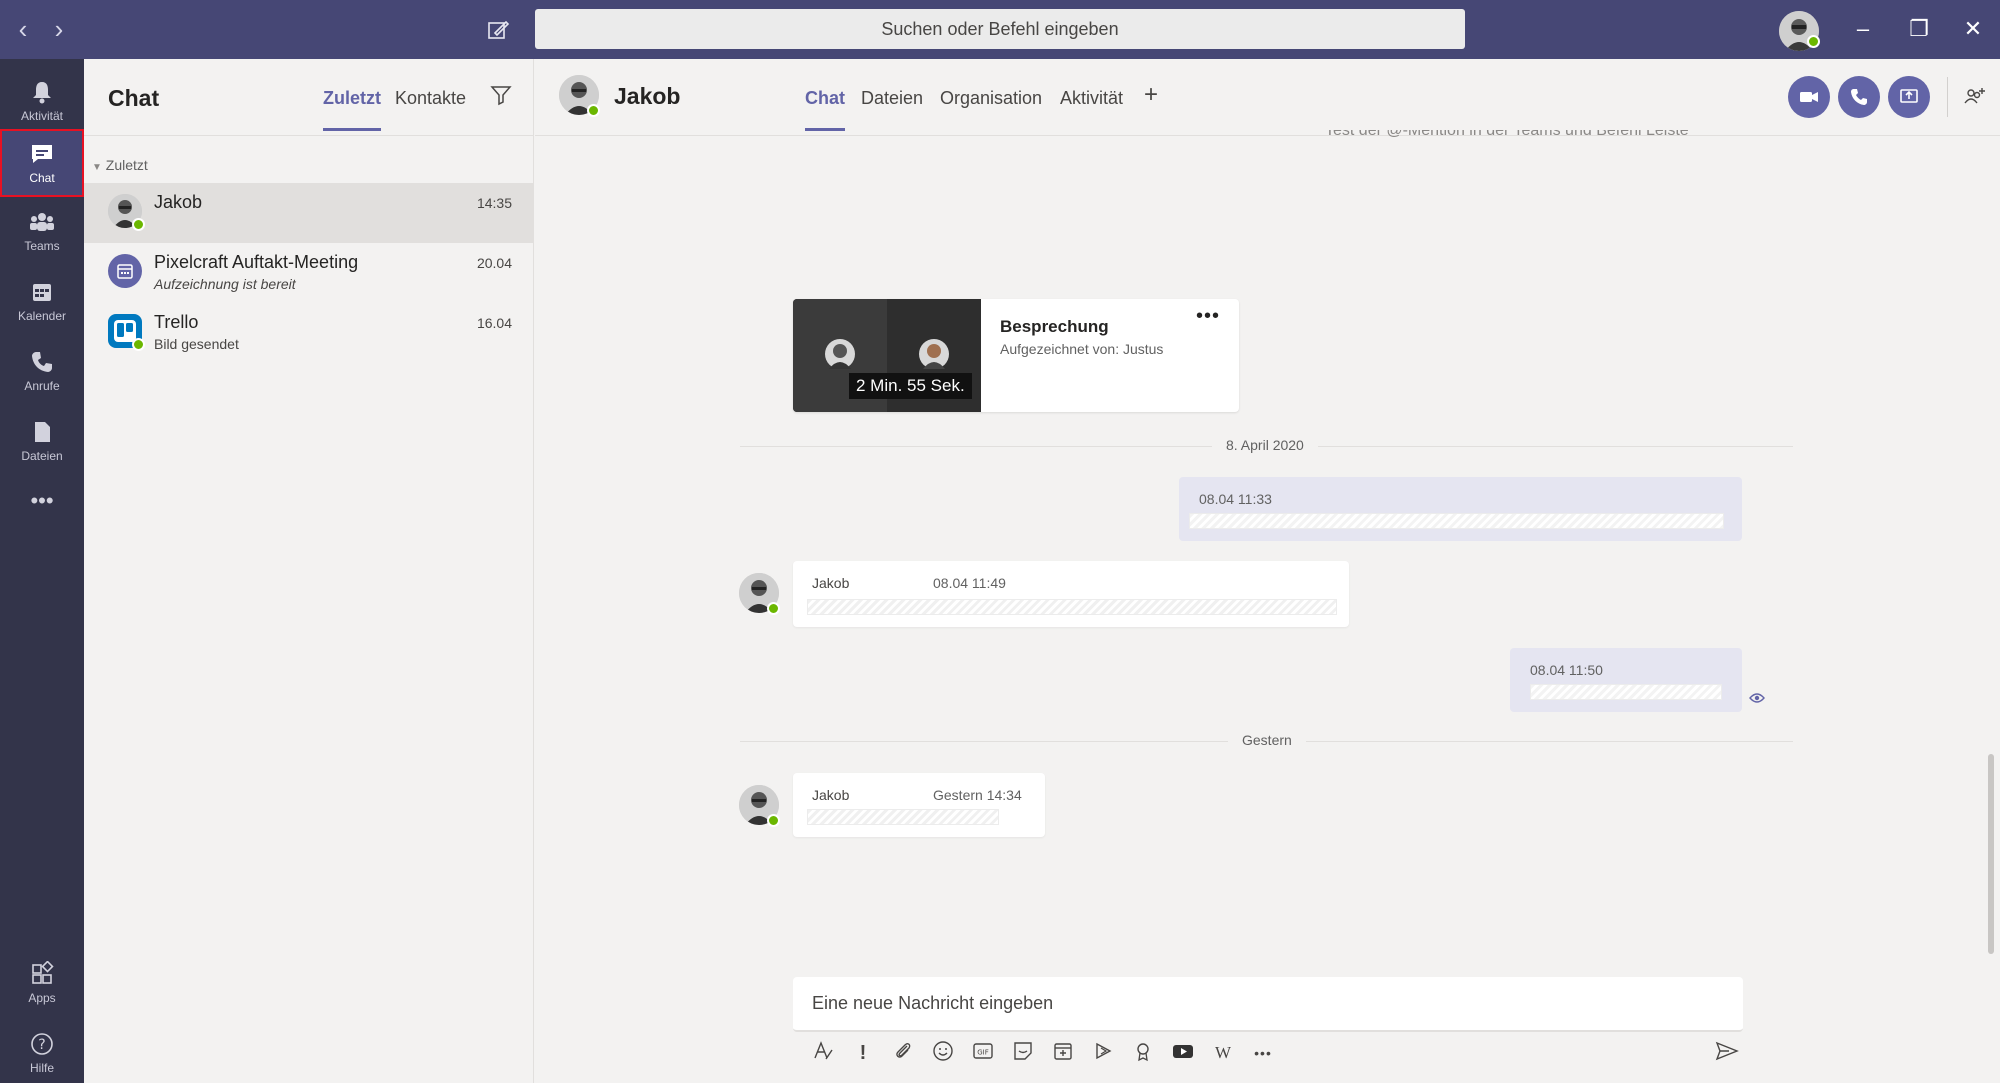  Describe the element at coordinates (1919, 29) in the screenshot. I see `restore-icon: ❐` at that location.